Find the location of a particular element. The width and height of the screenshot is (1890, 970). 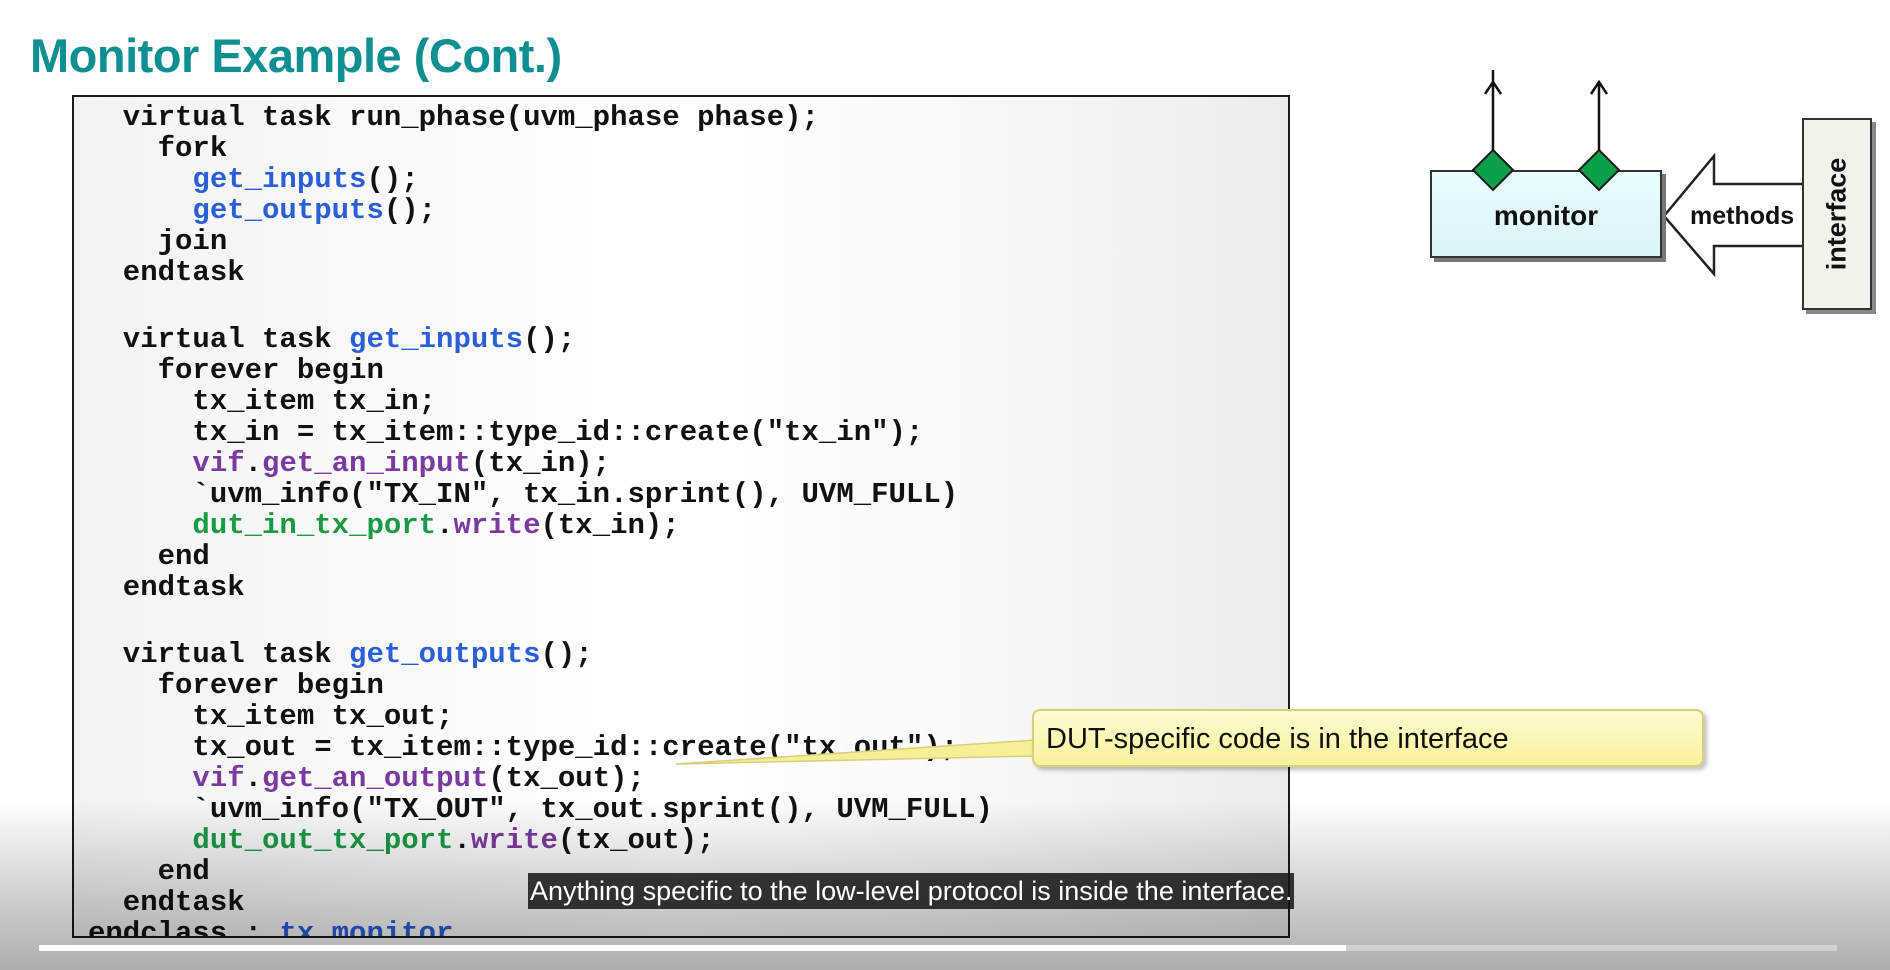

code-line: virtual task run_phase(uvm_phase phase); is located at coordinates (453, 117).